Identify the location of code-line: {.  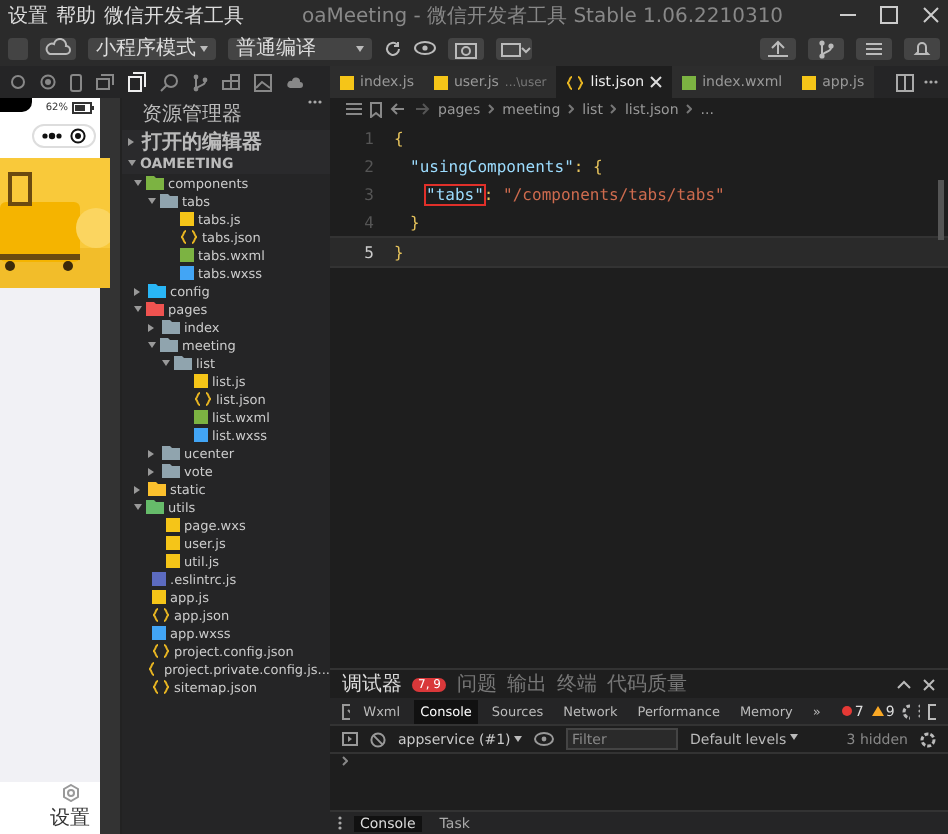
(399, 138).